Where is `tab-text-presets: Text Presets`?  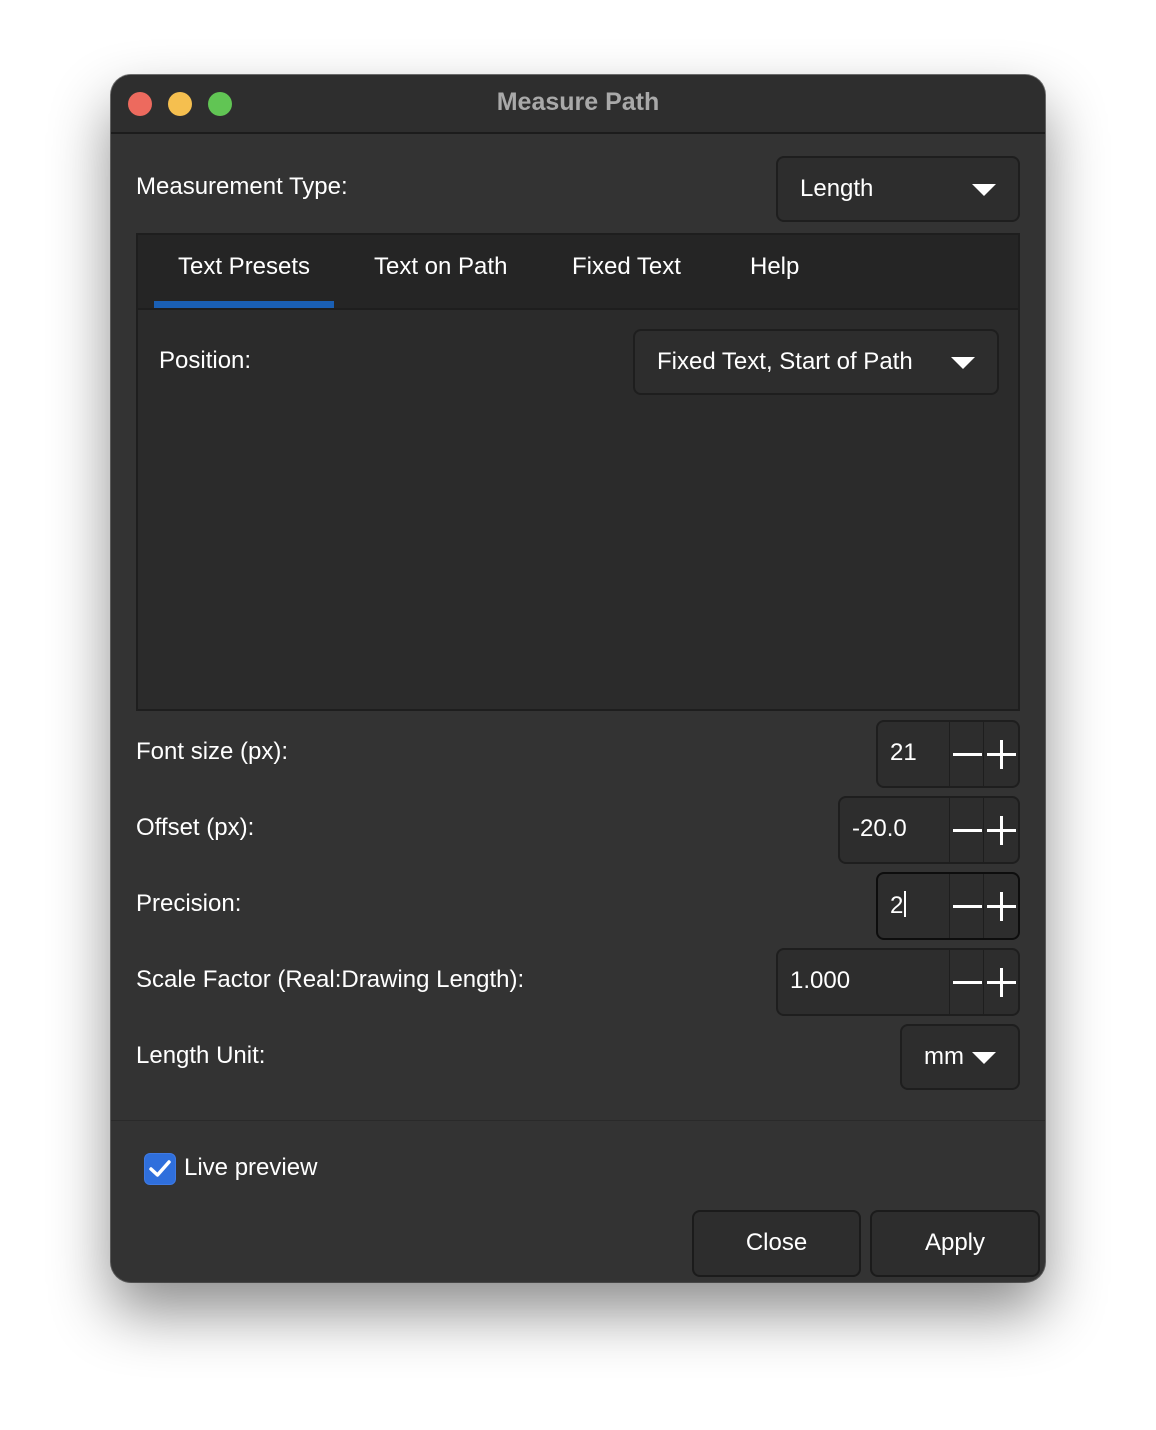
tab-text-presets: Text Presets is located at coordinates (244, 267).